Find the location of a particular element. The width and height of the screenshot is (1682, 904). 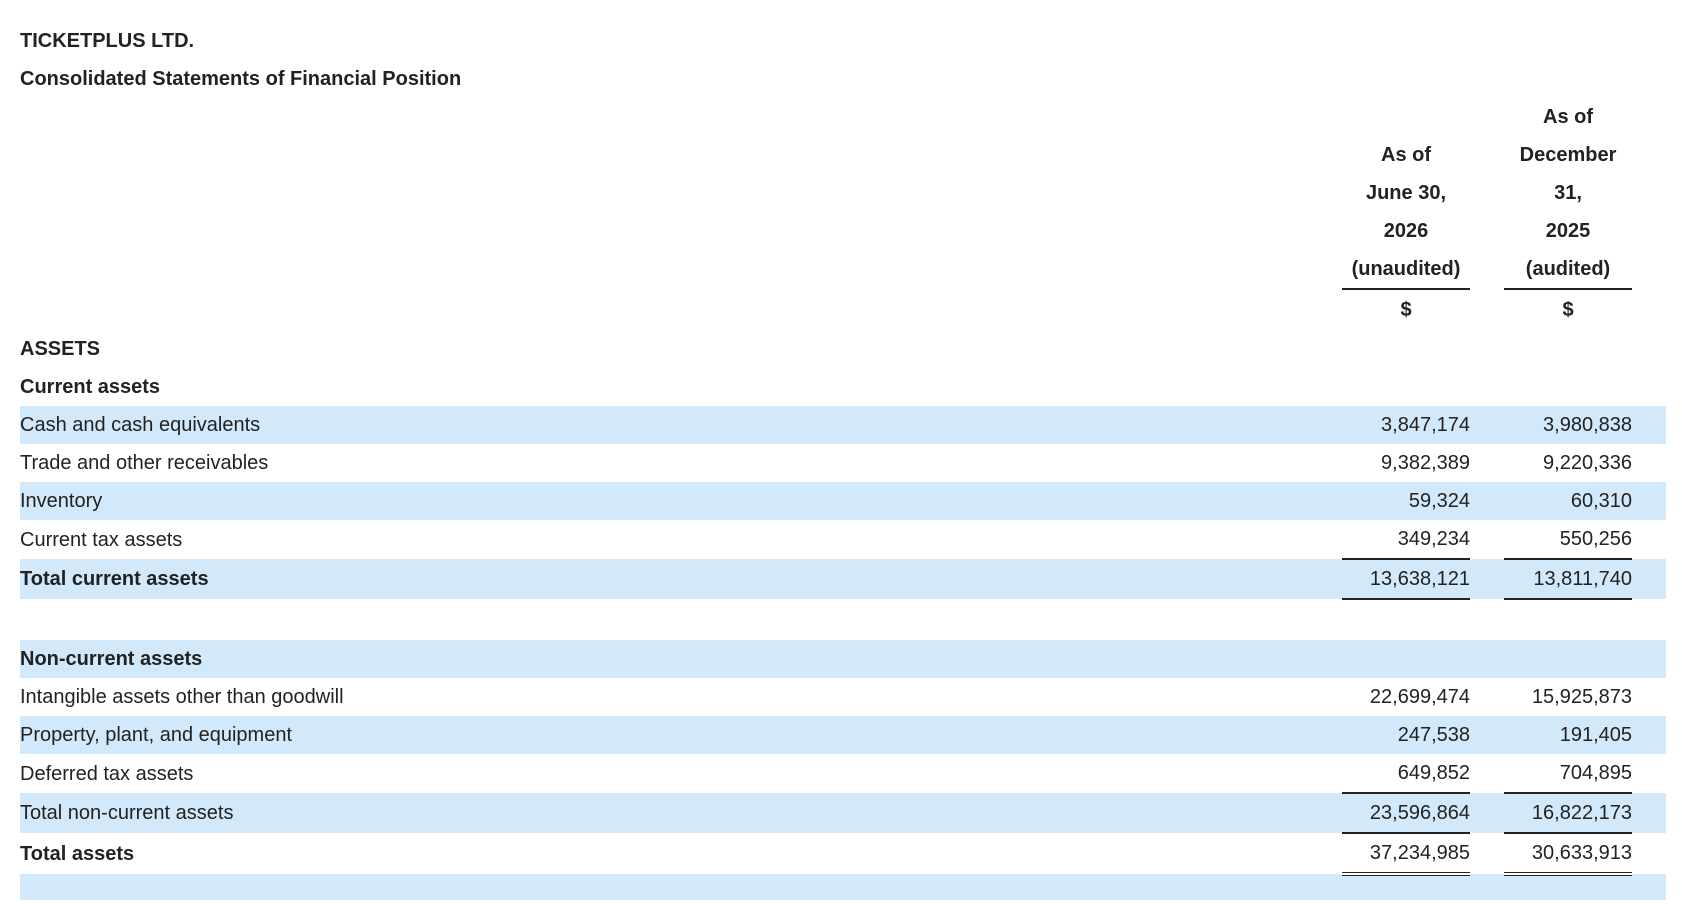

value-2025: 704,895 is located at coordinates (1568, 774).